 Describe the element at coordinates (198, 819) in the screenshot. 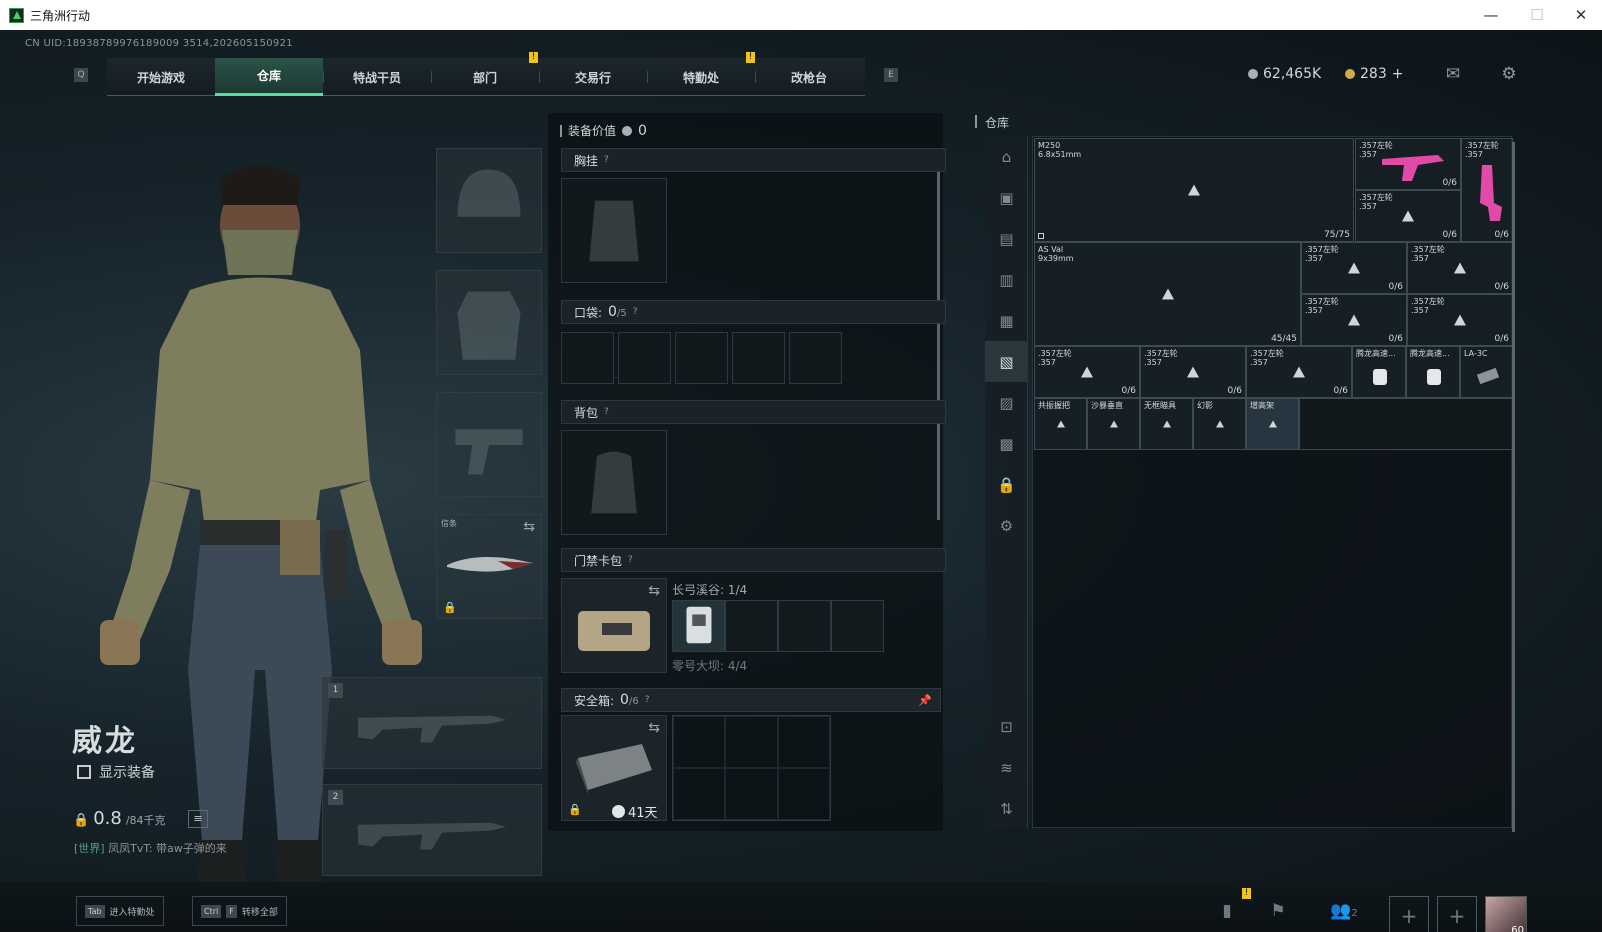

I see `weight-list-icon: ≡` at that location.